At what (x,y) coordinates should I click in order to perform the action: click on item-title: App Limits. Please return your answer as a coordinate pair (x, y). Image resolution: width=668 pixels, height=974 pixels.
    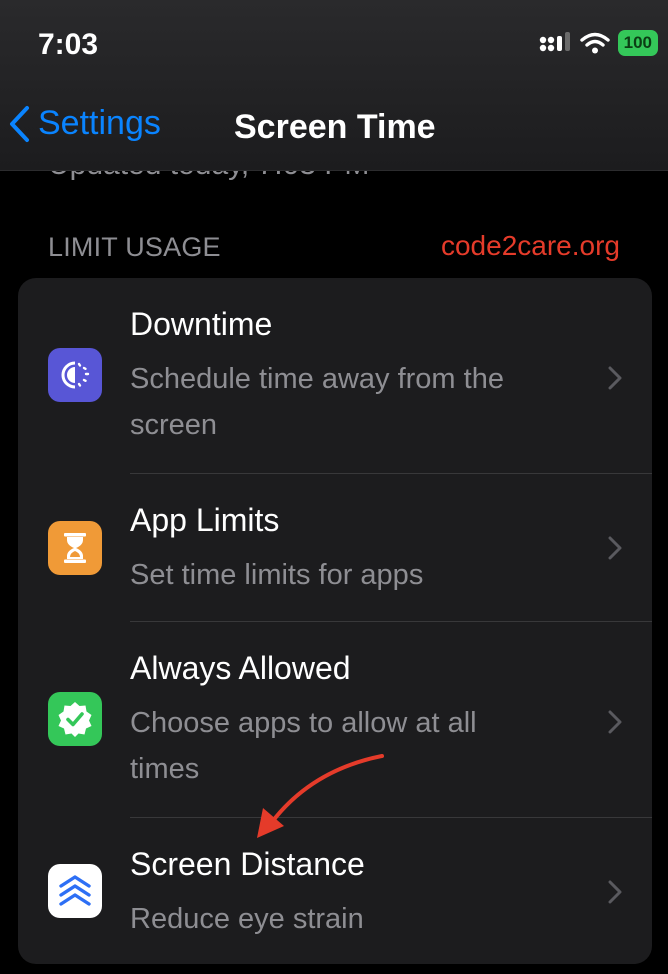
    Looking at the image, I should click on (205, 520).